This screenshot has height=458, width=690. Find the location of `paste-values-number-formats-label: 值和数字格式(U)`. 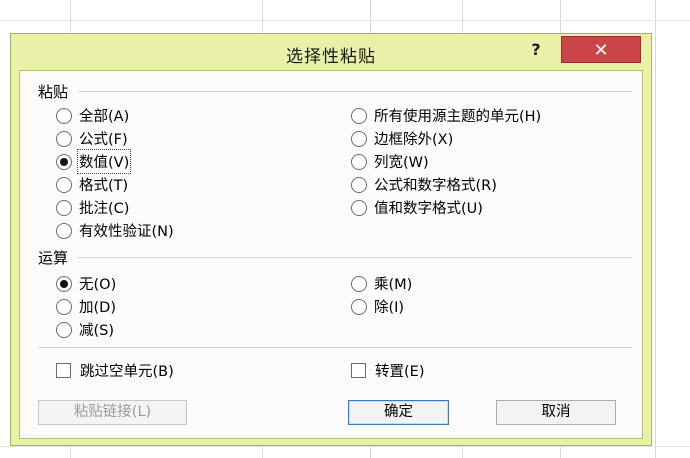

paste-values-number-formats-label: 值和数字格式(U) is located at coordinates (428, 209).